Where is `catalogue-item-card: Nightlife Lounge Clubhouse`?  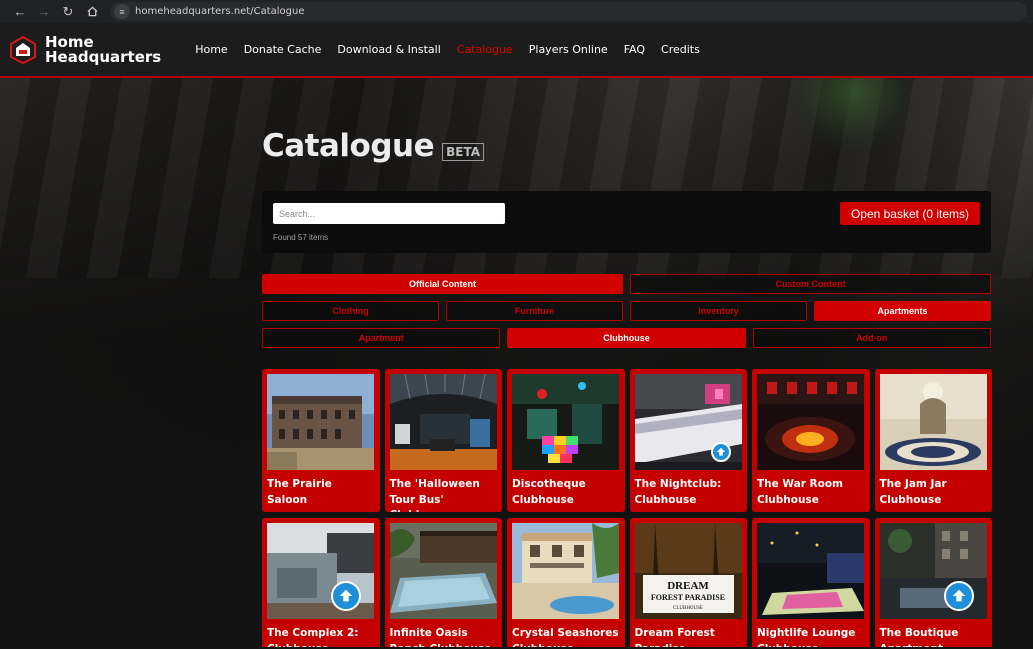
catalogue-item-card: Nightlife Lounge Clubhouse is located at coordinates (811, 582).